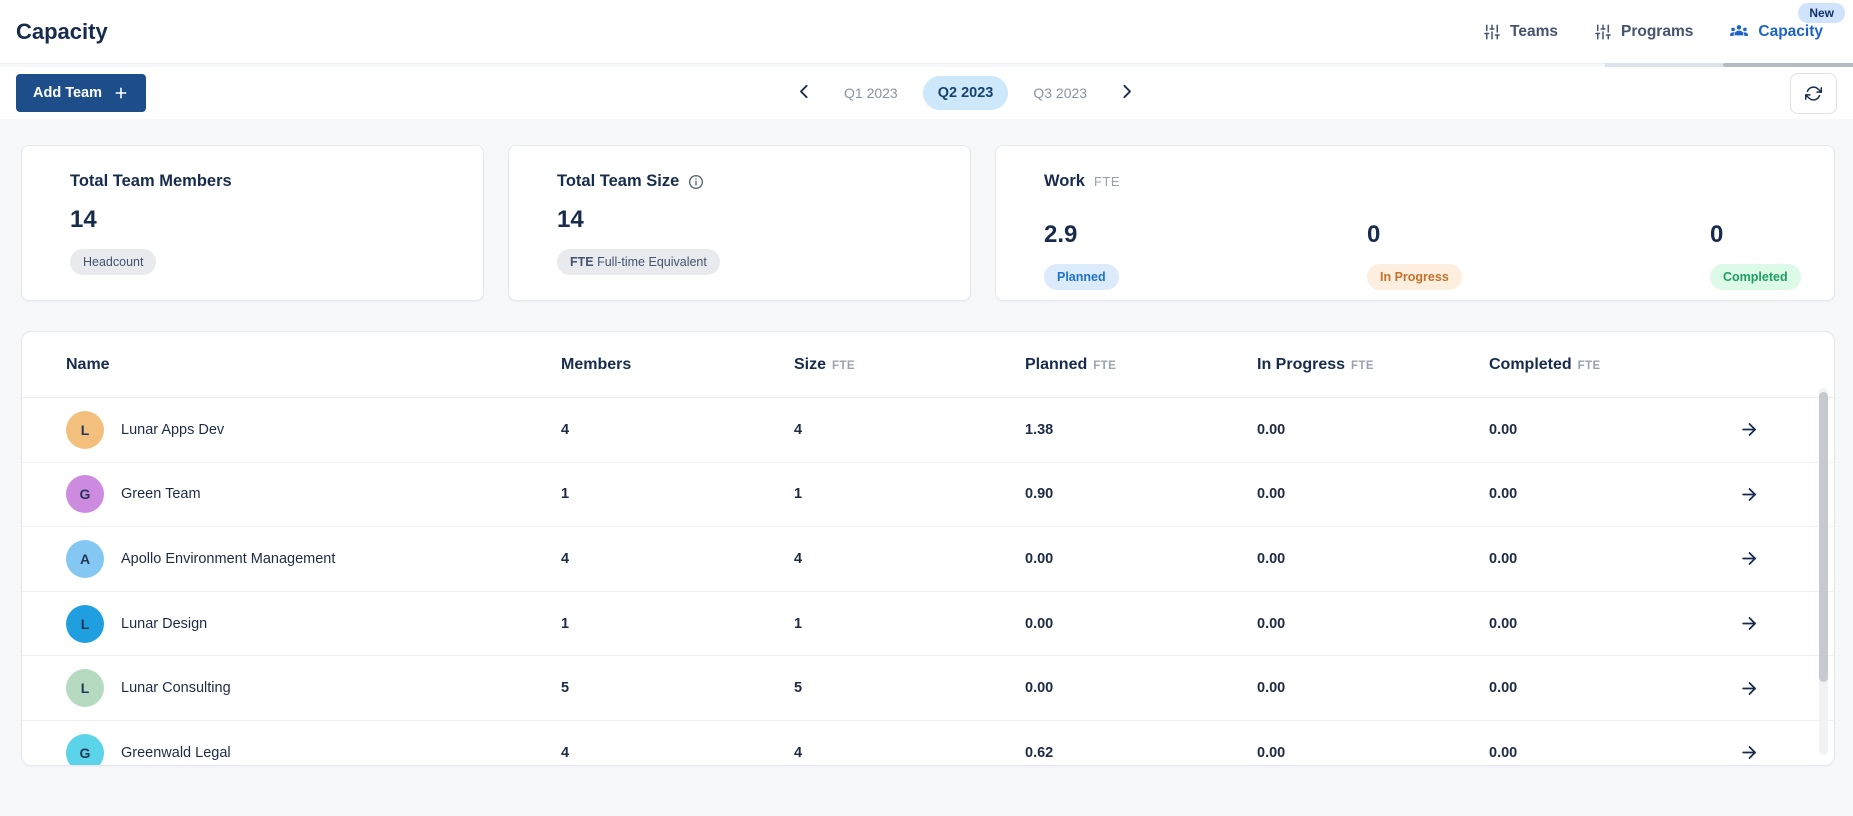  Describe the element at coordinates (1821, 13) in the screenshot. I see `new-badge: New` at that location.